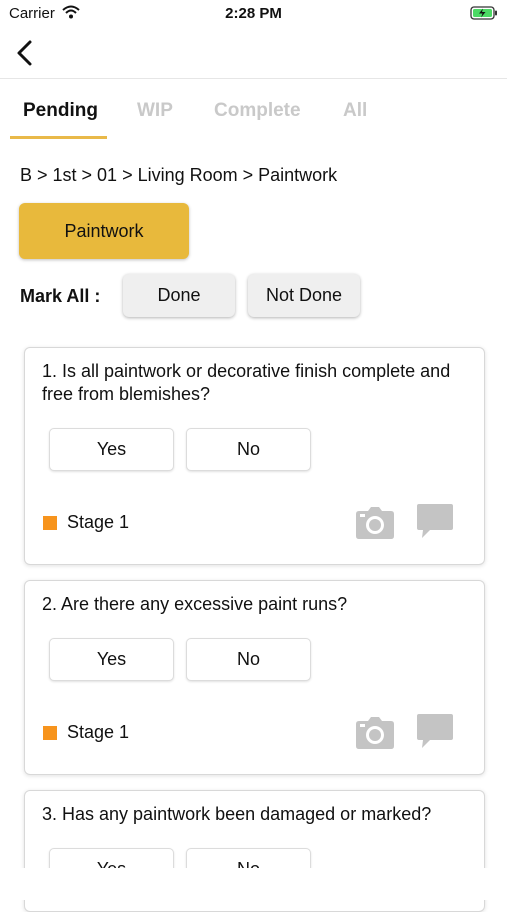 The height and width of the screenshot is (912, 507). I want to click on breadcrumb: B > 1st > 01 > Living Room > Paintwork, so click(179, 175).